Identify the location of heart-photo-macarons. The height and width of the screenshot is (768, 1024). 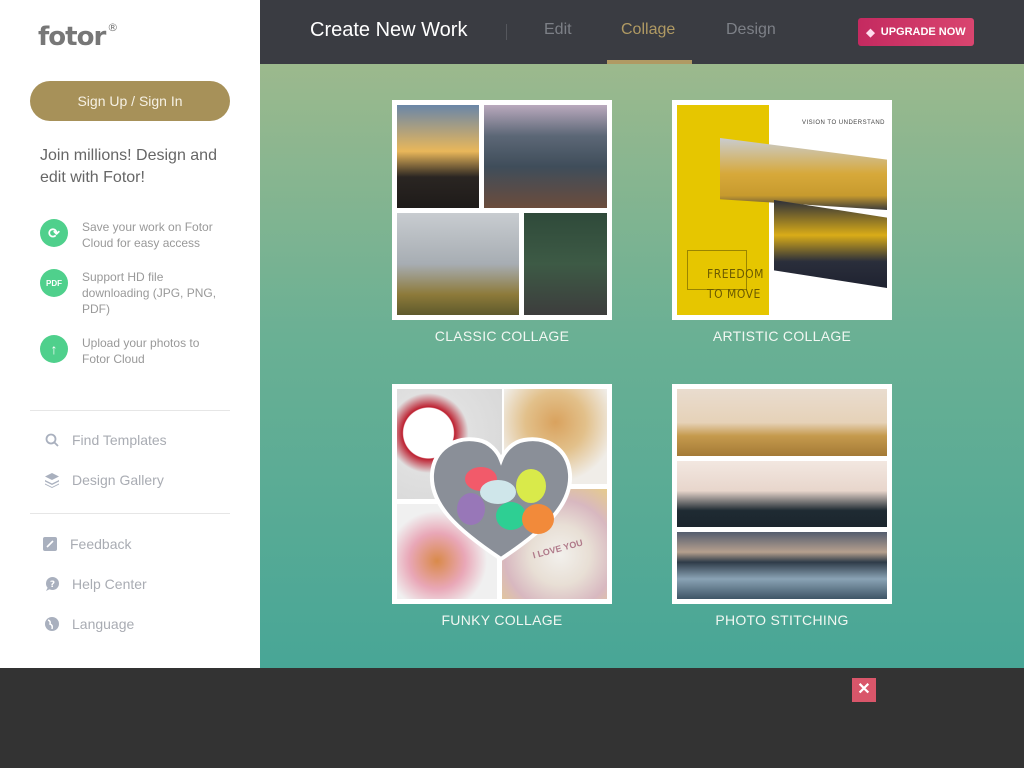
(501, 499).